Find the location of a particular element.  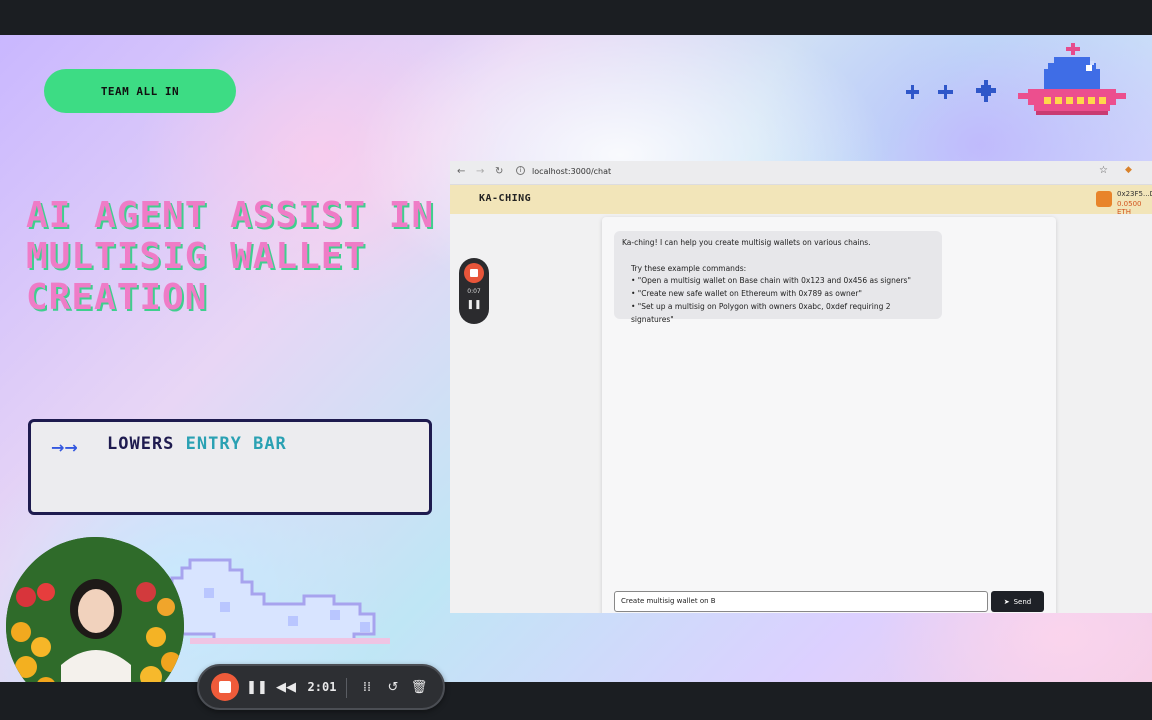

back-icon: ← is located at coordinates (461, 171).